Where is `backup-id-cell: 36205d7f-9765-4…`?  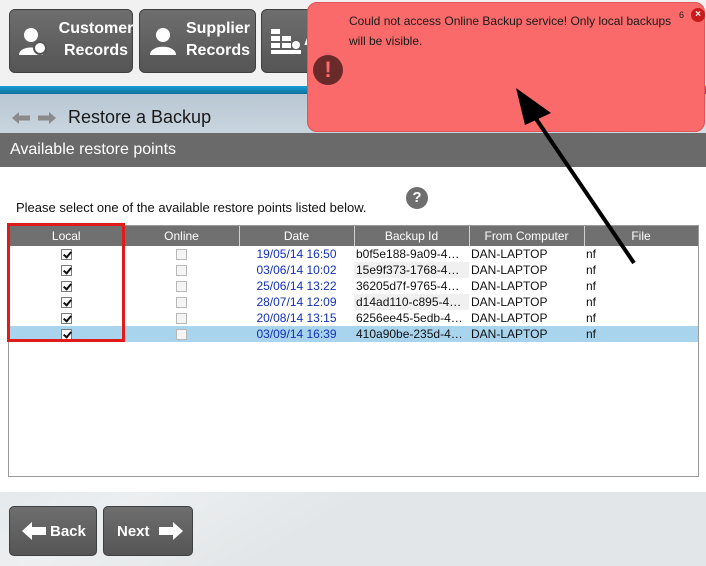 backup-id-cell: 36205d7f-9765-4… is located at coordinates (408, 285).